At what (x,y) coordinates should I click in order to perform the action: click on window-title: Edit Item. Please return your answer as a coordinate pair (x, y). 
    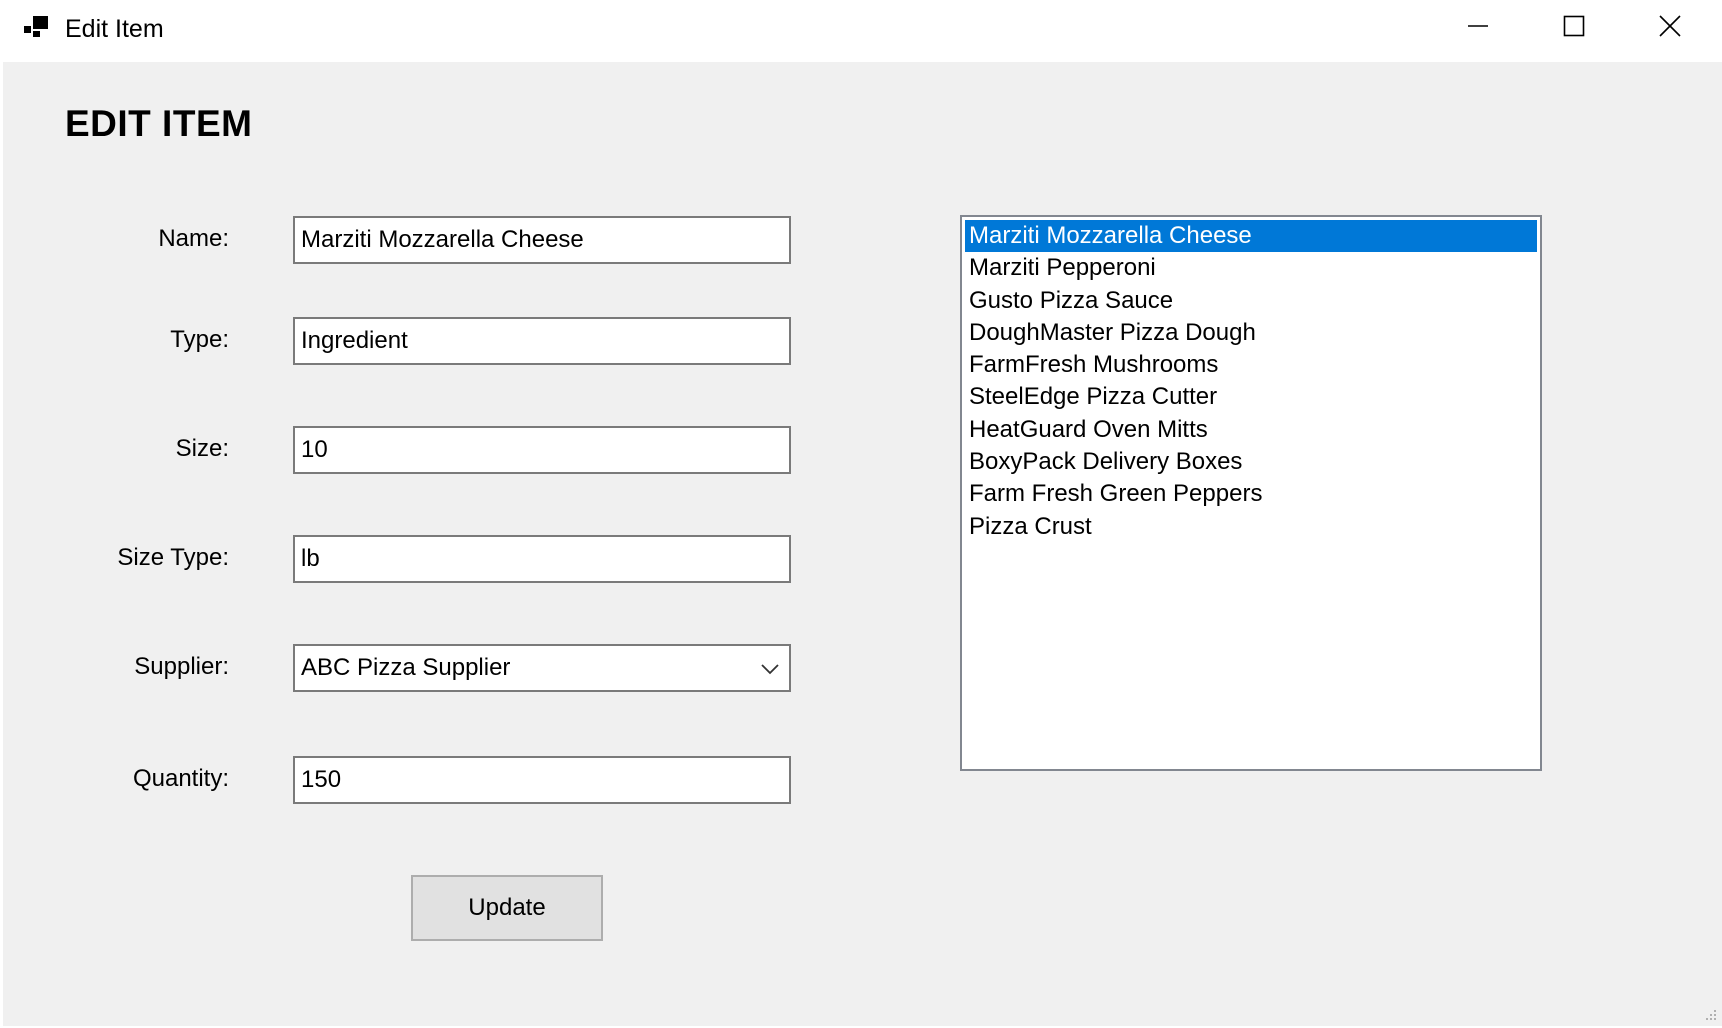
    Looking at the image, I should click on (114, 29).